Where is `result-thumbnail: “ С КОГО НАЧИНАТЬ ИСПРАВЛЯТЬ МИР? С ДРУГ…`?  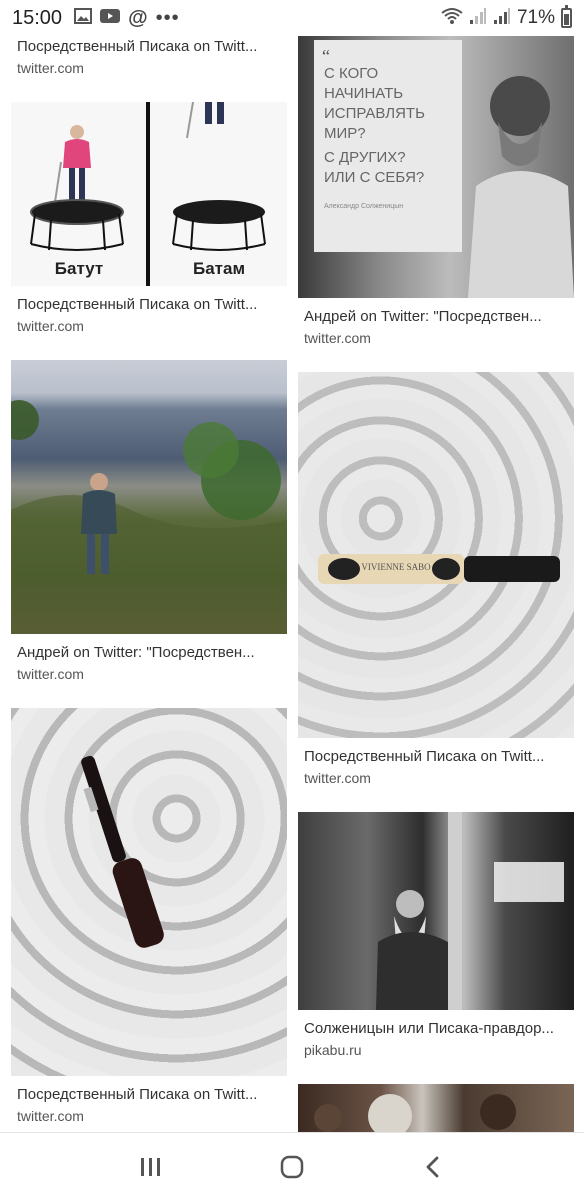 result-thumbnail: “ С КОГО НАЧИНАТЬ ИСПРАВЛЯТЬ МИР? С ДРУГ… is located at coordinates (436, 167).